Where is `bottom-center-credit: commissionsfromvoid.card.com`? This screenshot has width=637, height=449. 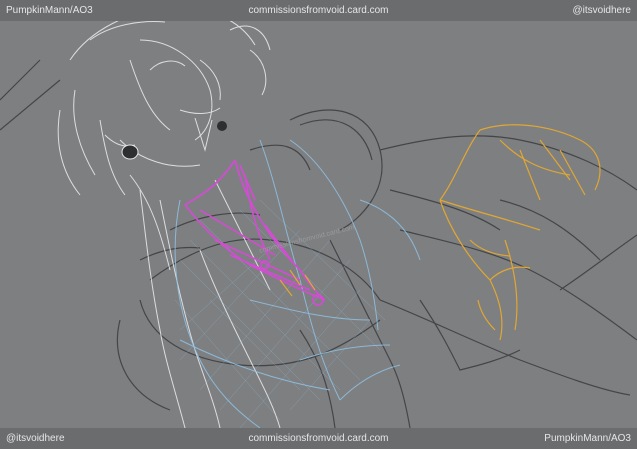 bottom-center-credit: commissionsfromvoid.card.com is located at coordinates (318, 438).